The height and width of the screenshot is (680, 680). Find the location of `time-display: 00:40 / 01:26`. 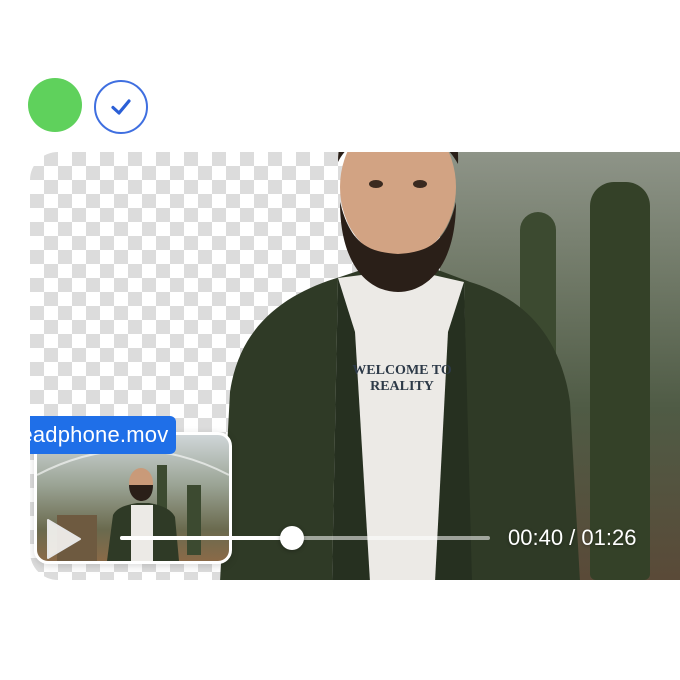

time-display: 00:40 / 01:26 is located at coordinates (572, 537).